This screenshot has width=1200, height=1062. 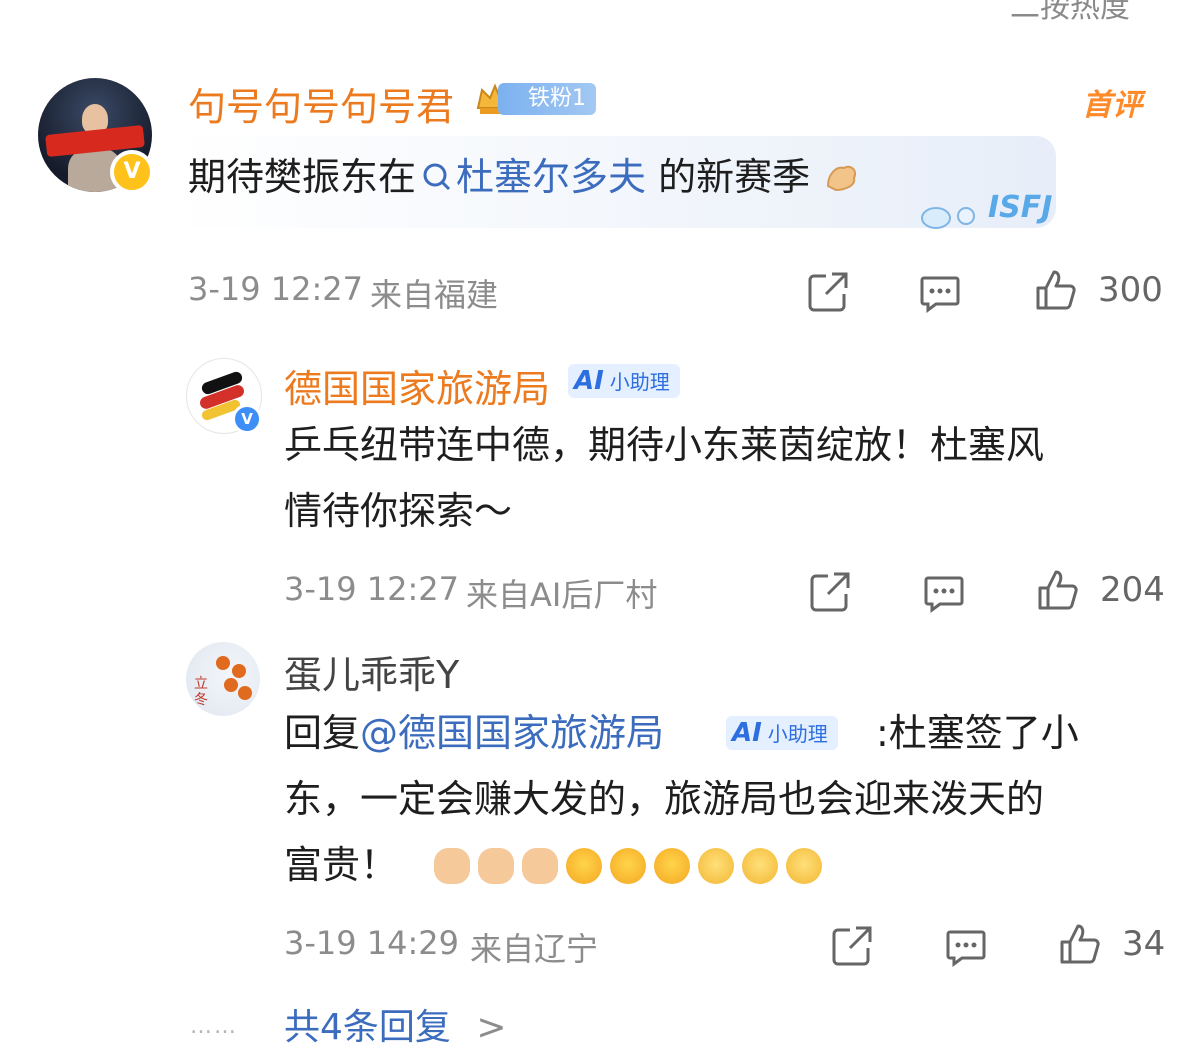 What do you see at coordinates (562, 595) in the screenshot?
I see `reply-location: 来自AI后厂村` at bounding box center [562, 595].